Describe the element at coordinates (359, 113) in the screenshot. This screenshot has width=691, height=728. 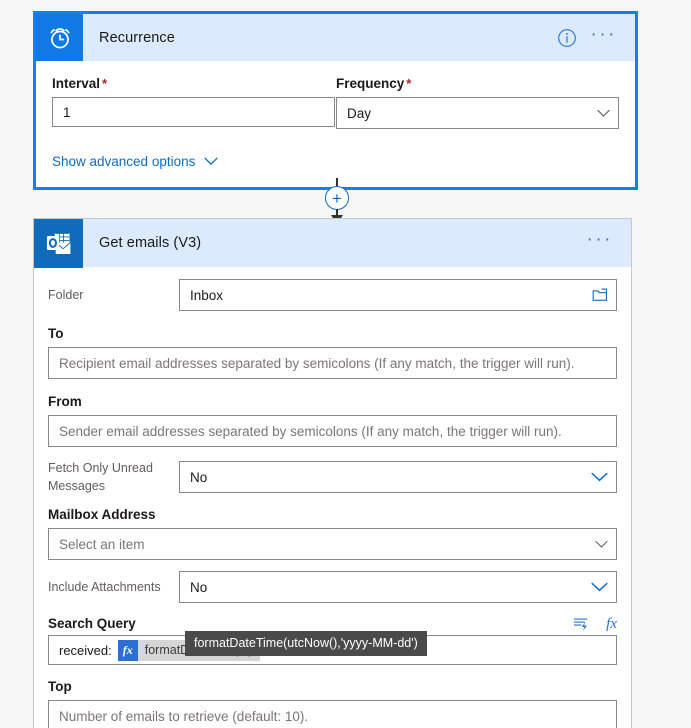
I see `frequency-value: Day` at that location.